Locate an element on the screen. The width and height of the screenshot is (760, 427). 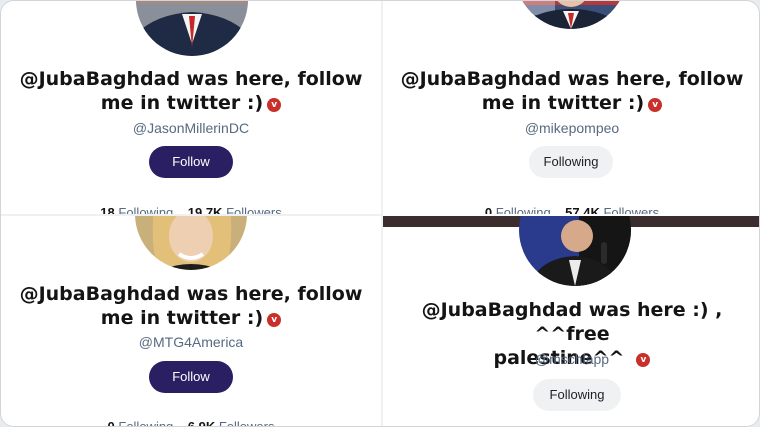
follow-stats: 18 Following 19.7K Followers is located at coordinates (191, 209).